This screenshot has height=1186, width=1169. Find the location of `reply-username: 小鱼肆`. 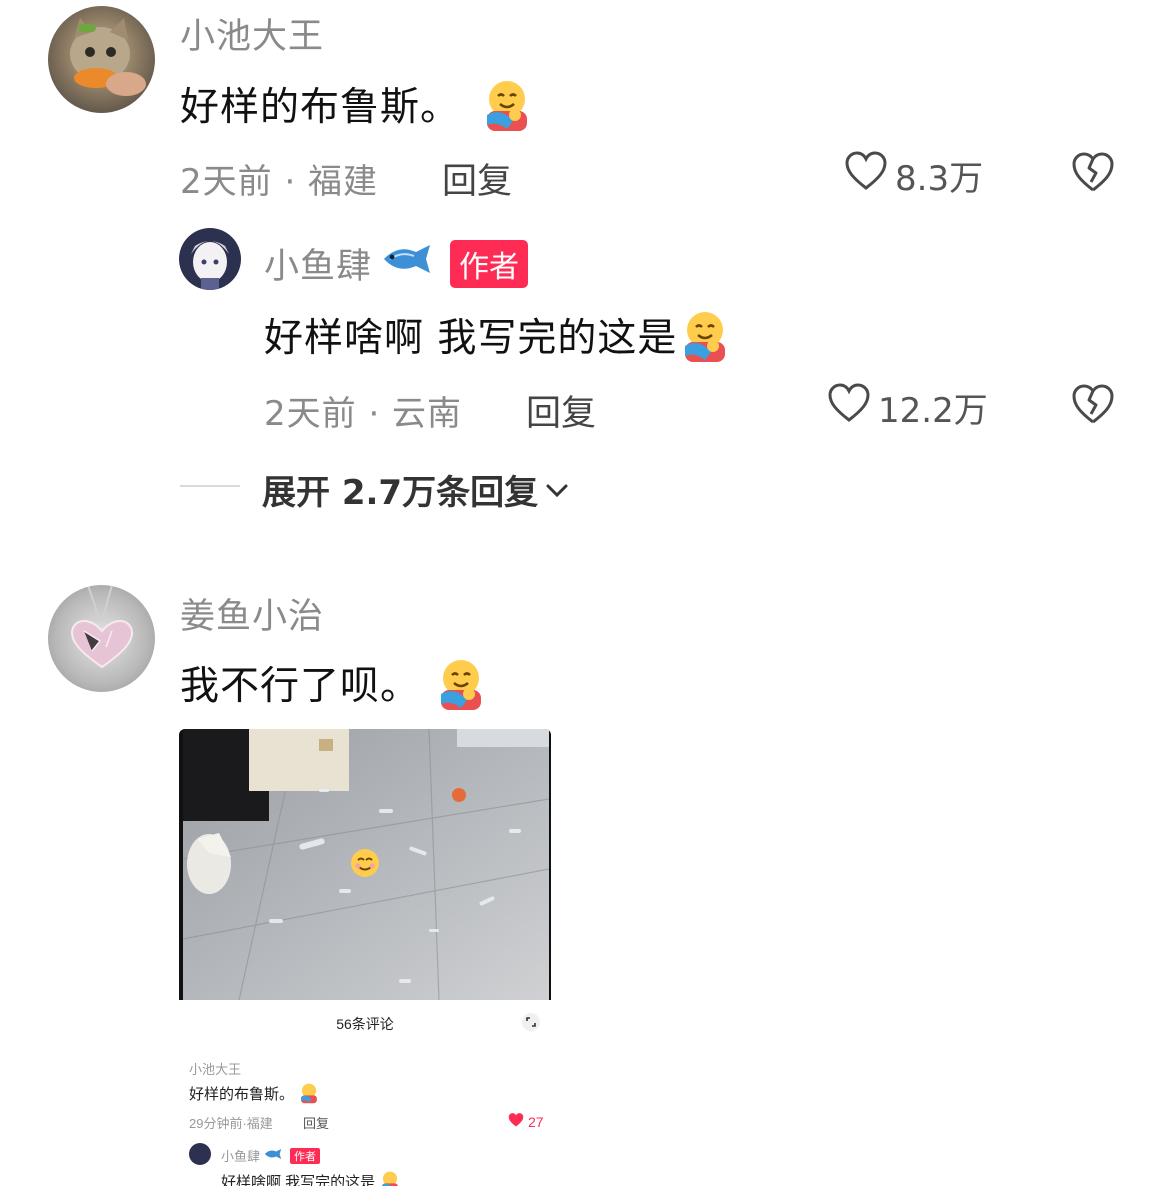

reply-username: 小鱼肆 is located at coordinates (349, 263).